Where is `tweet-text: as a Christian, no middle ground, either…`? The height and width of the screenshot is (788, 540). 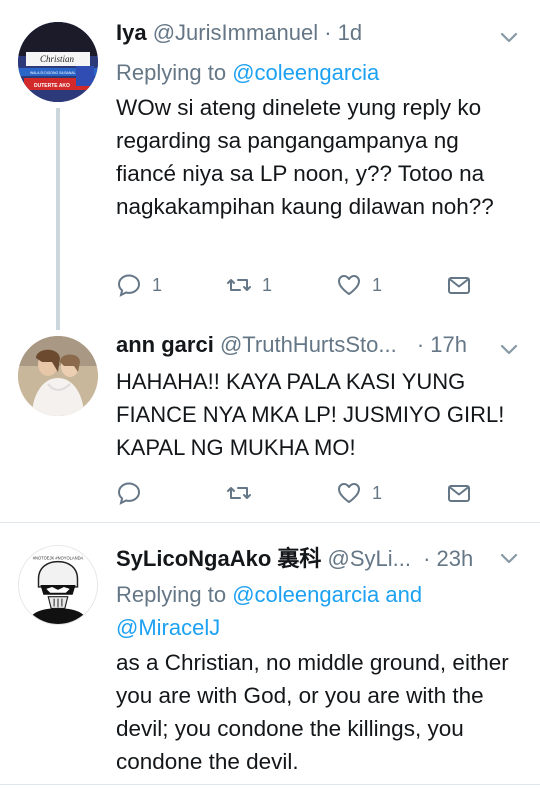
tweet-text: as a Christian, no middle ground, either… is located at coordinates (312, 712).